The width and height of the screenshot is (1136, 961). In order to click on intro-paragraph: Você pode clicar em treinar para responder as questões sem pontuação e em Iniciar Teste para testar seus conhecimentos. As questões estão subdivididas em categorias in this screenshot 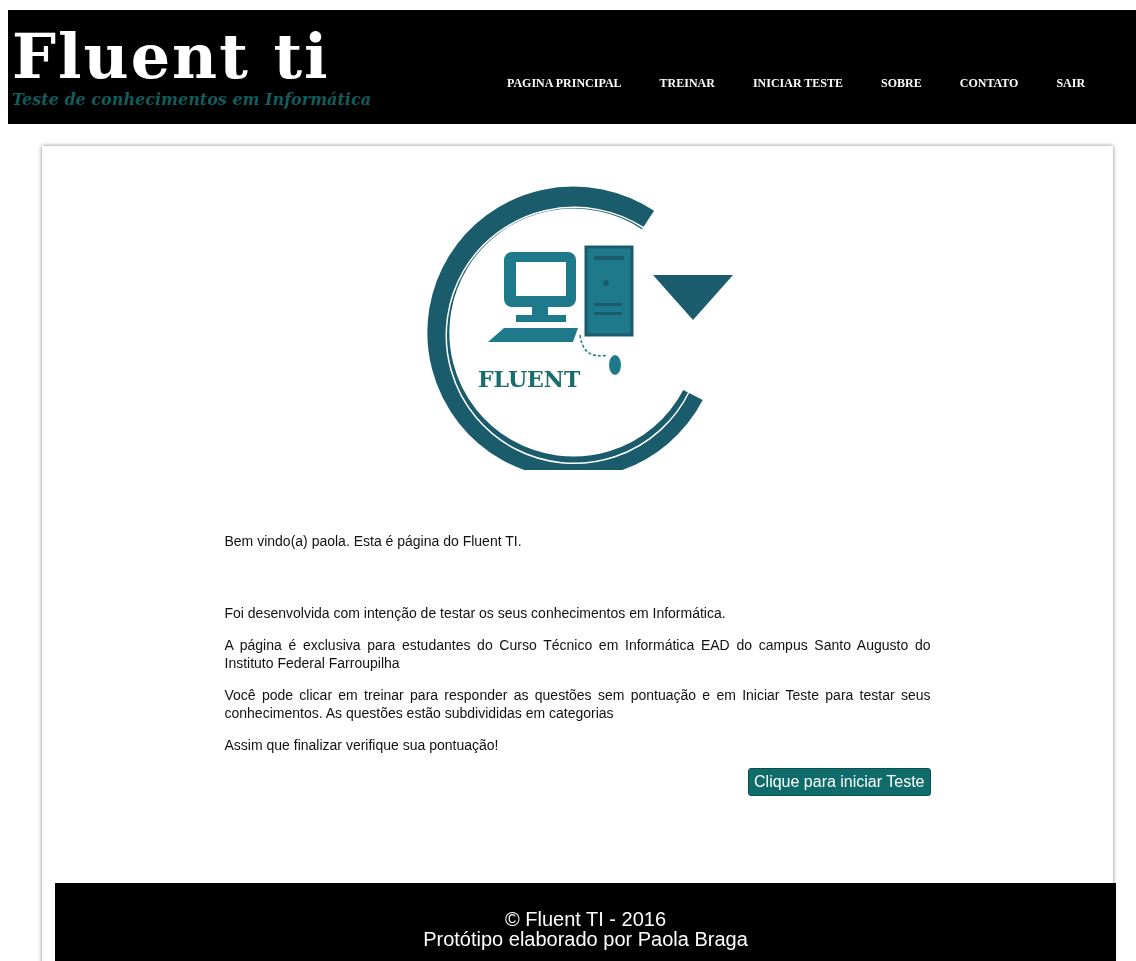, I will do `click(577, 704)`.